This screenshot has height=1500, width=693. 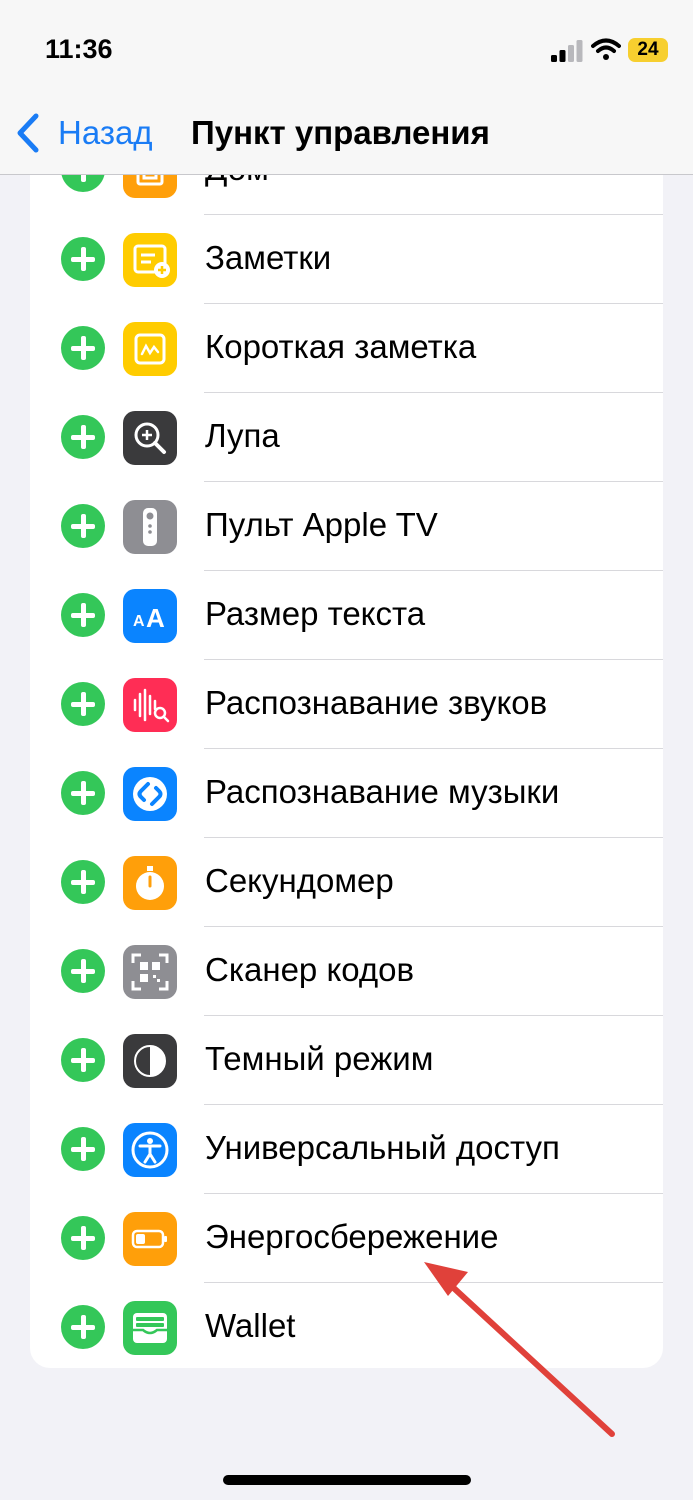 What do you see at coordinates (299, 880) in the screenshot?
I see `control-label: Секундомер` at bounding box center [299, 880].